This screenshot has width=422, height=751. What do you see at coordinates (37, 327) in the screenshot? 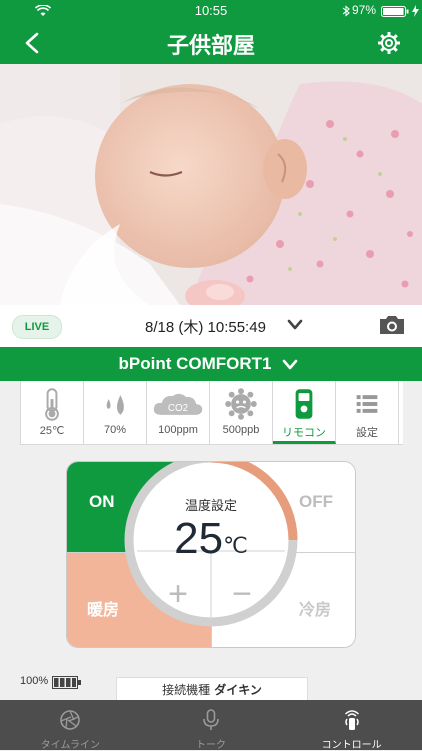
I see `live-badge: LIVE` at bounding box center [37, 327].